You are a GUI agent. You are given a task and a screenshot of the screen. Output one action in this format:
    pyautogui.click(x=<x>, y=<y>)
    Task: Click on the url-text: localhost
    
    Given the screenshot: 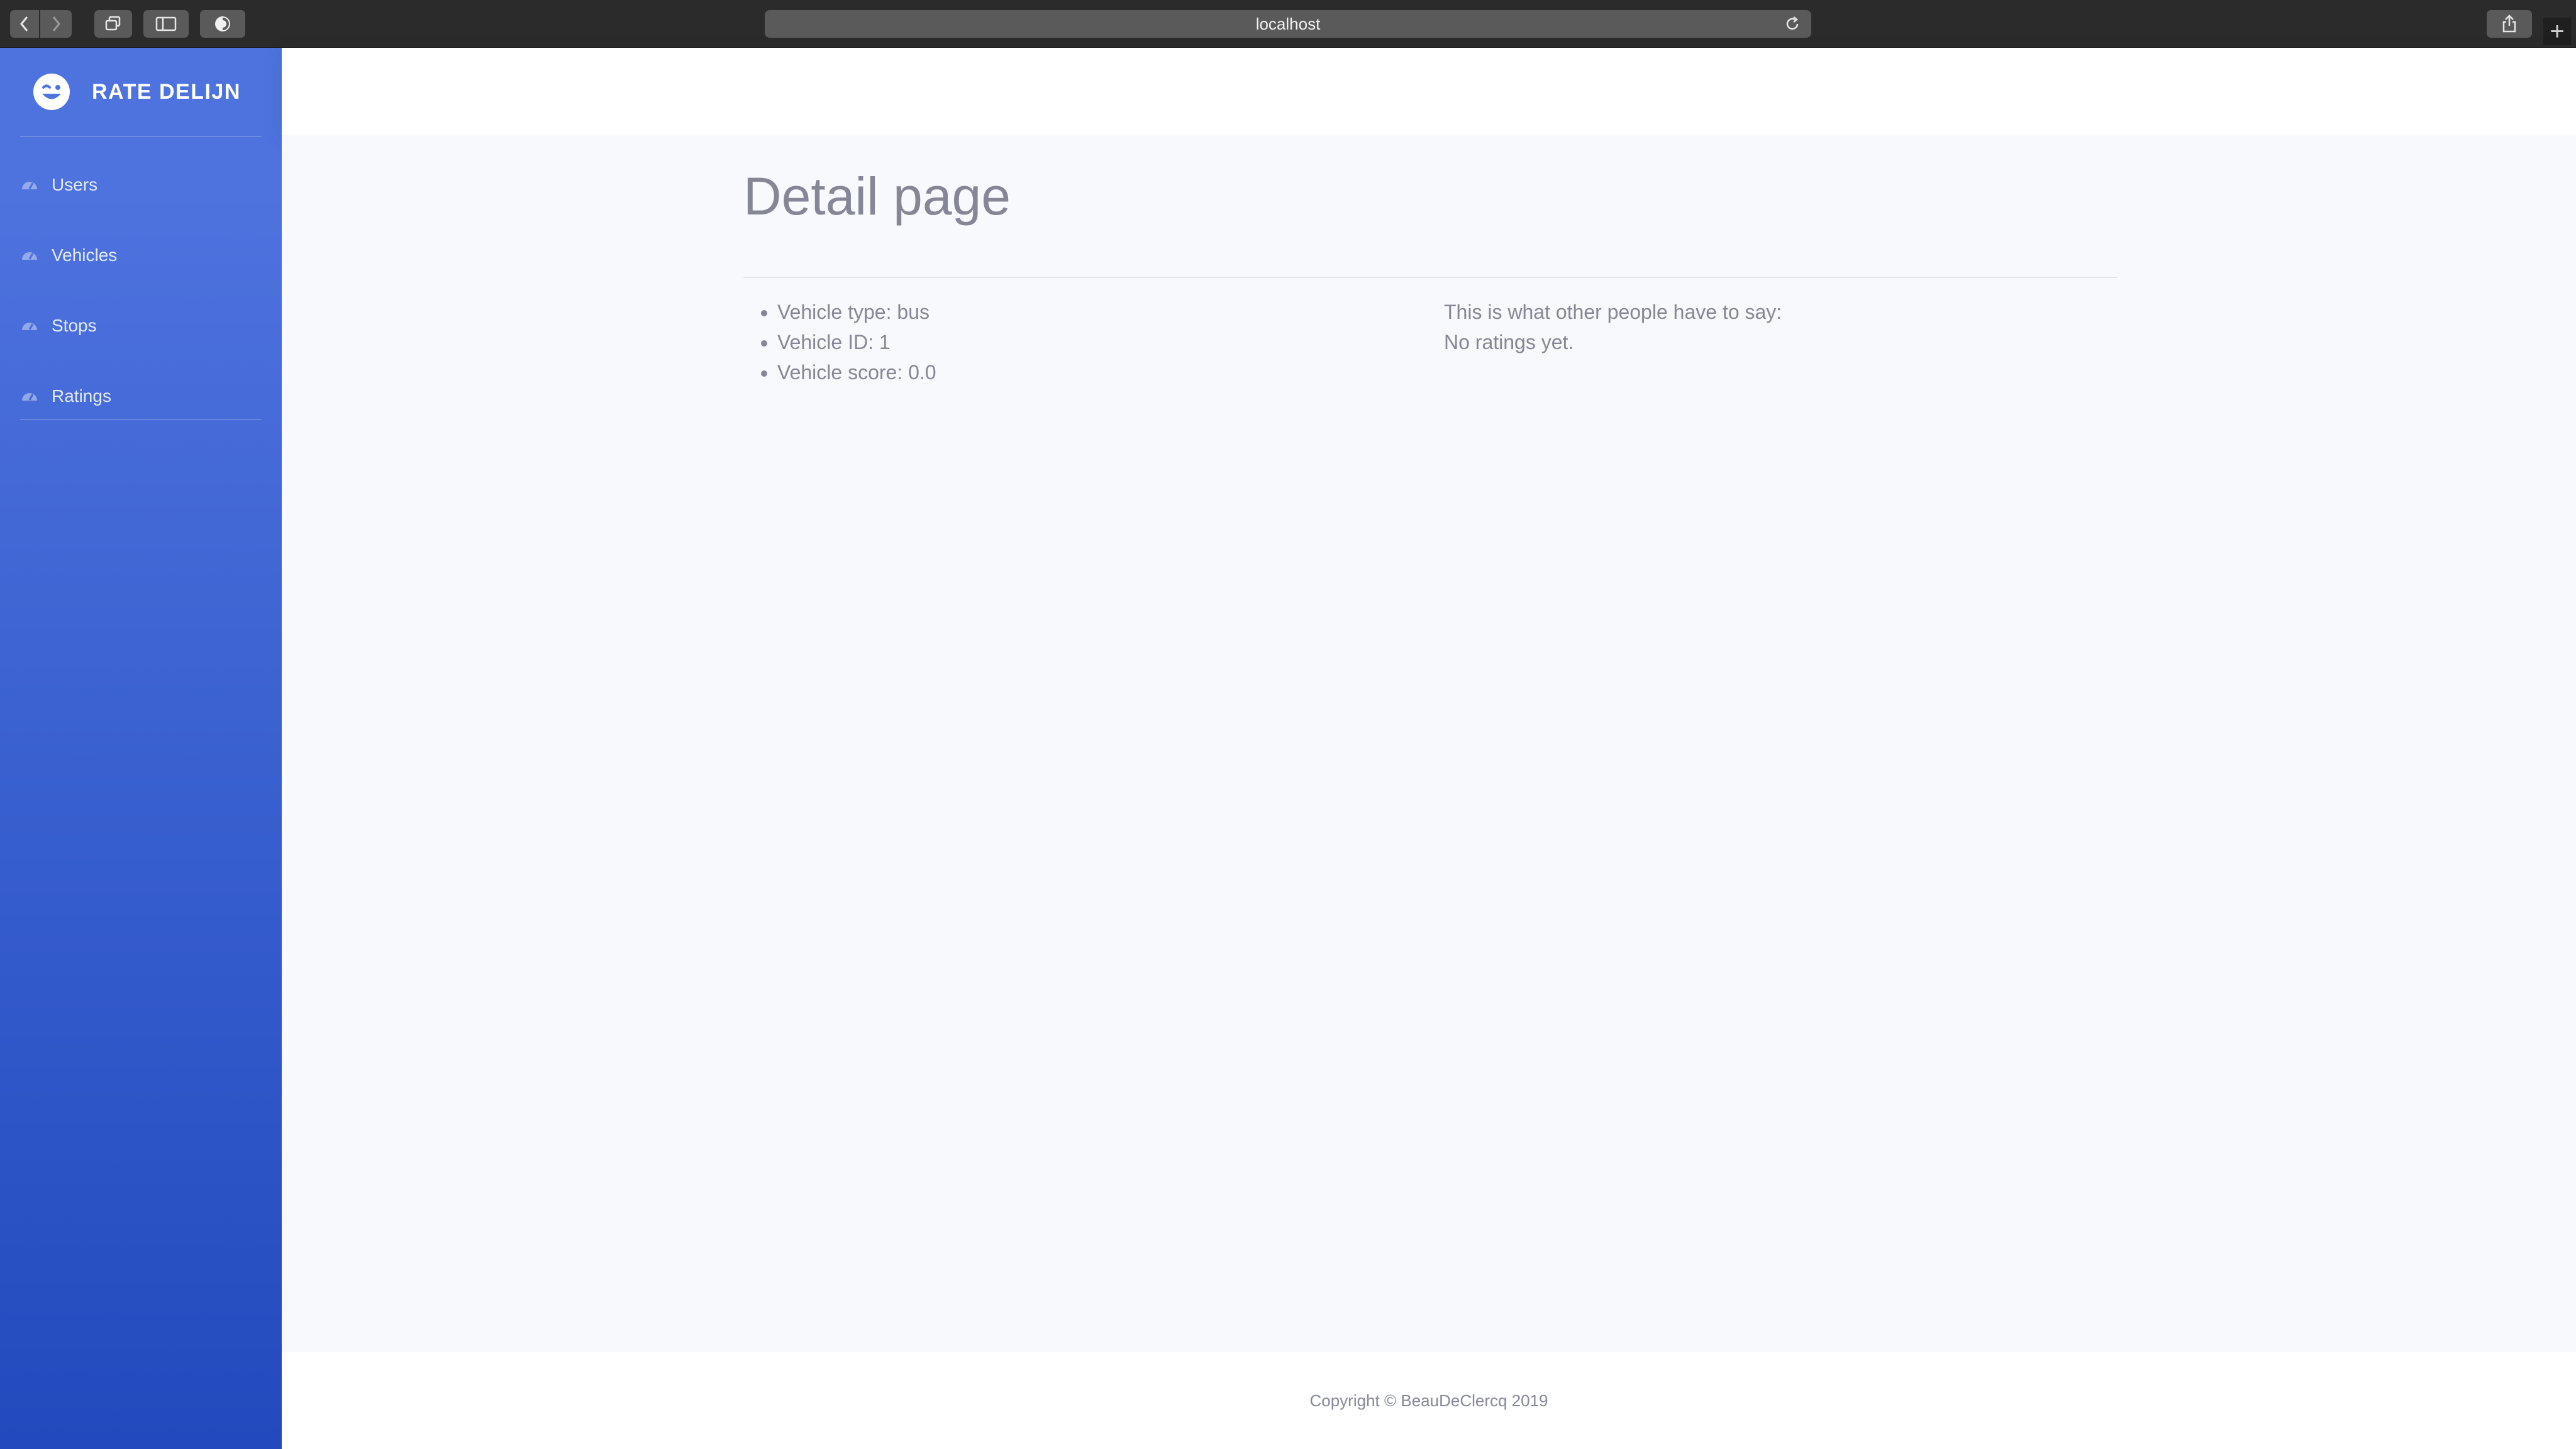 What is the action you would take?
    pyautogui.click(x=1288, y=23)
    